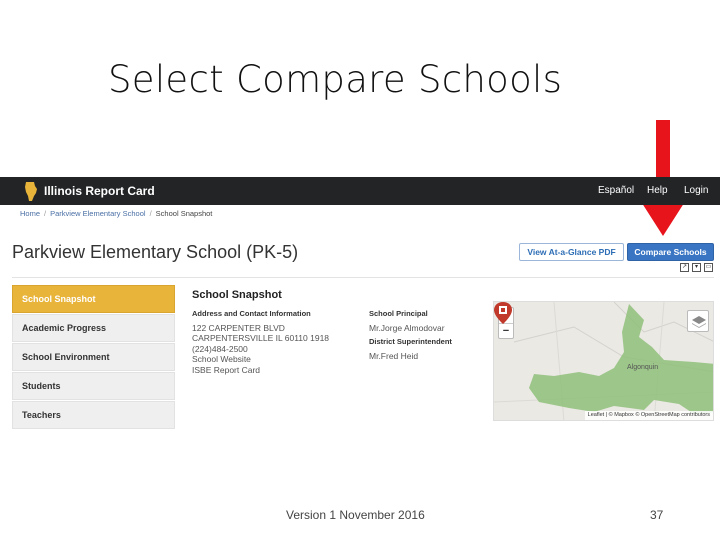 Image resolution: width=720 pixels, height=540 pixels. Describe the element at coordinates (394, 355) in the screenshot. I see `superintendent-name: Mr.Fred Heid` at that location.